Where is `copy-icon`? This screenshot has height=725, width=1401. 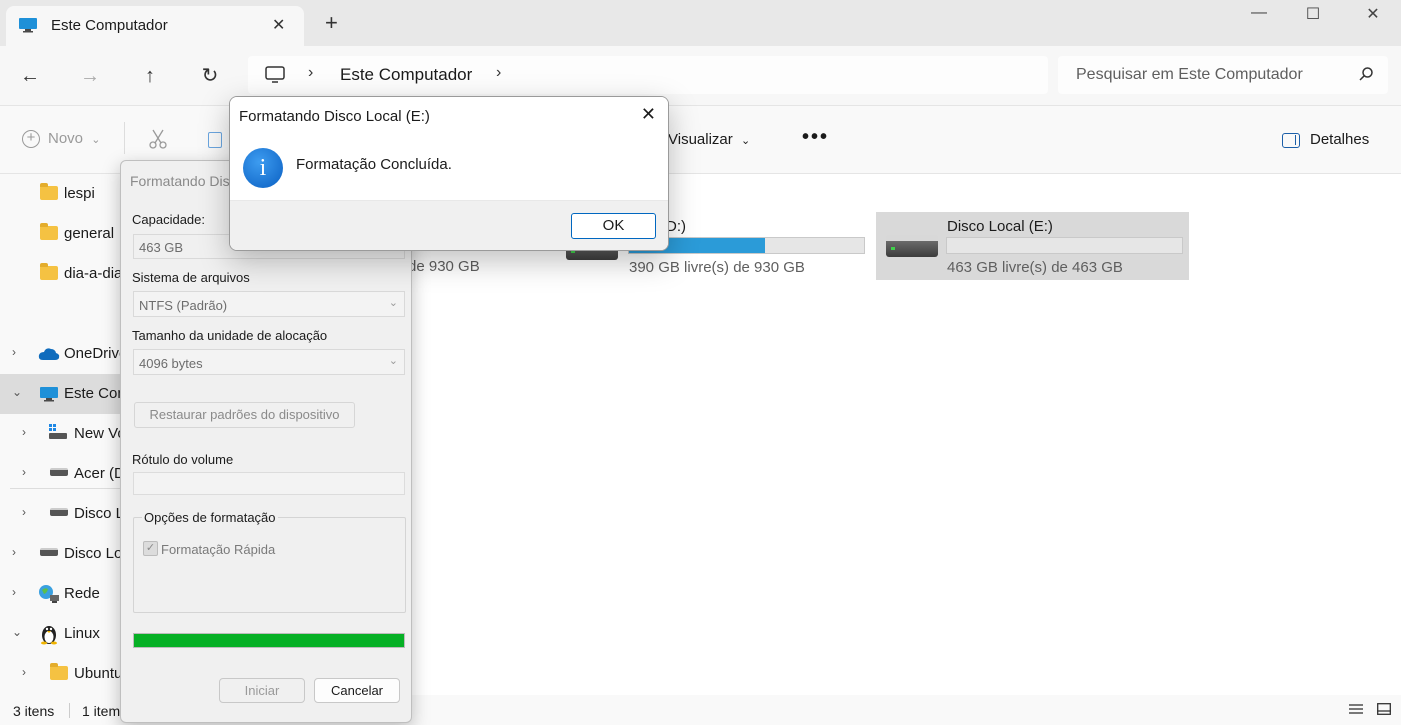
copy-icon is located at coordinates (215, 140).